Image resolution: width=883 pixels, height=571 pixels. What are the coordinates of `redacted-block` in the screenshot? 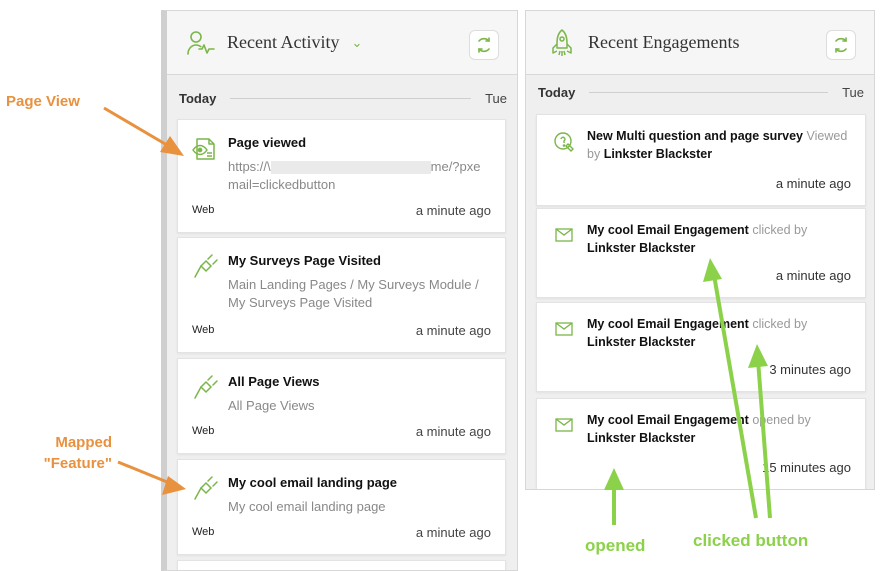 It's located at (350, 168).